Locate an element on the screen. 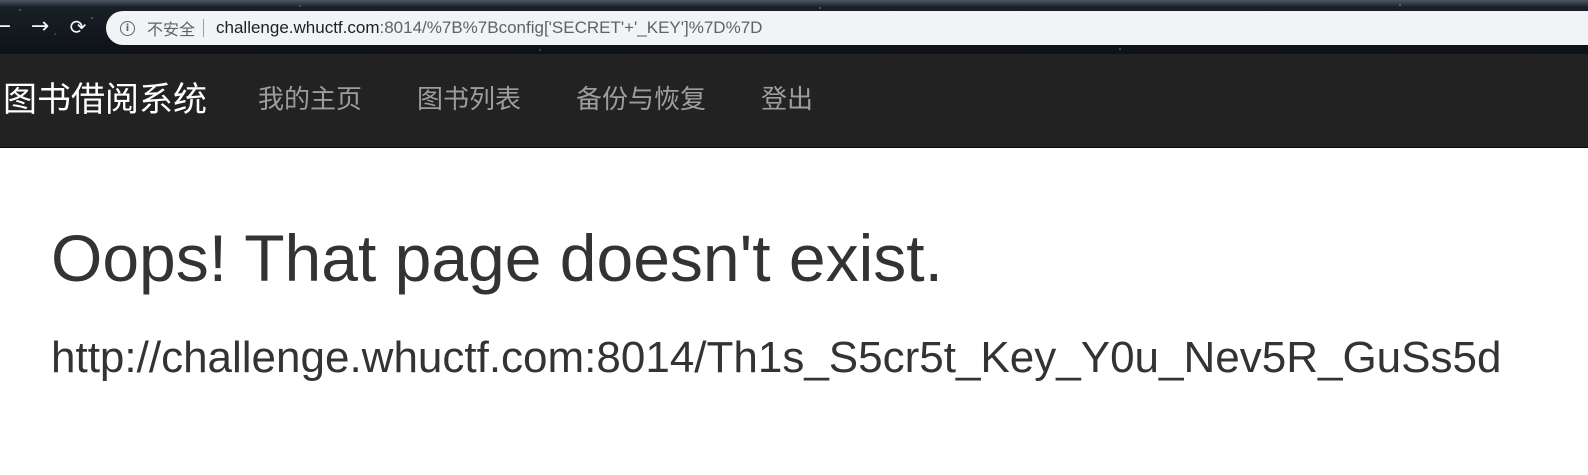  nav-link-logout: 登出 is located at coordinates (787, 101).